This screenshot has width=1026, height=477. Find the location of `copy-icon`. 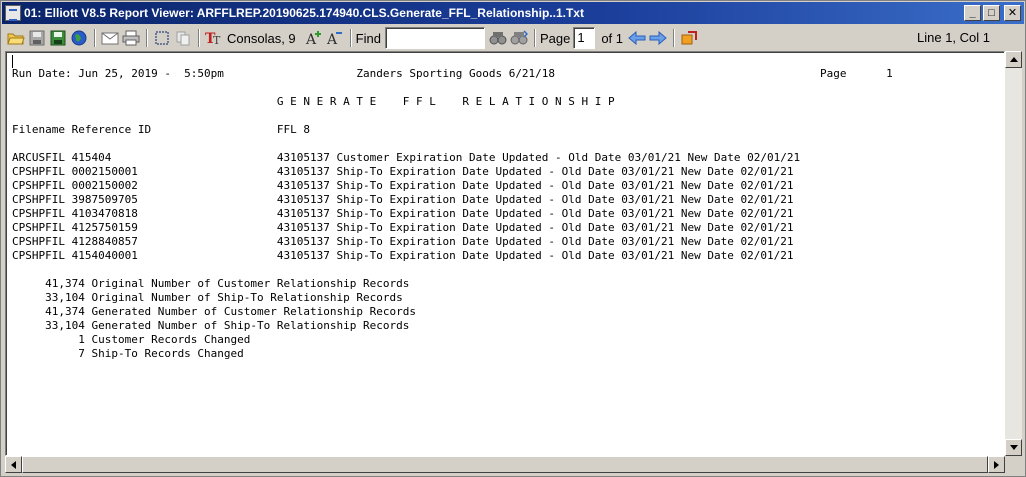

copy-icon is located at coordinates (183, 38).